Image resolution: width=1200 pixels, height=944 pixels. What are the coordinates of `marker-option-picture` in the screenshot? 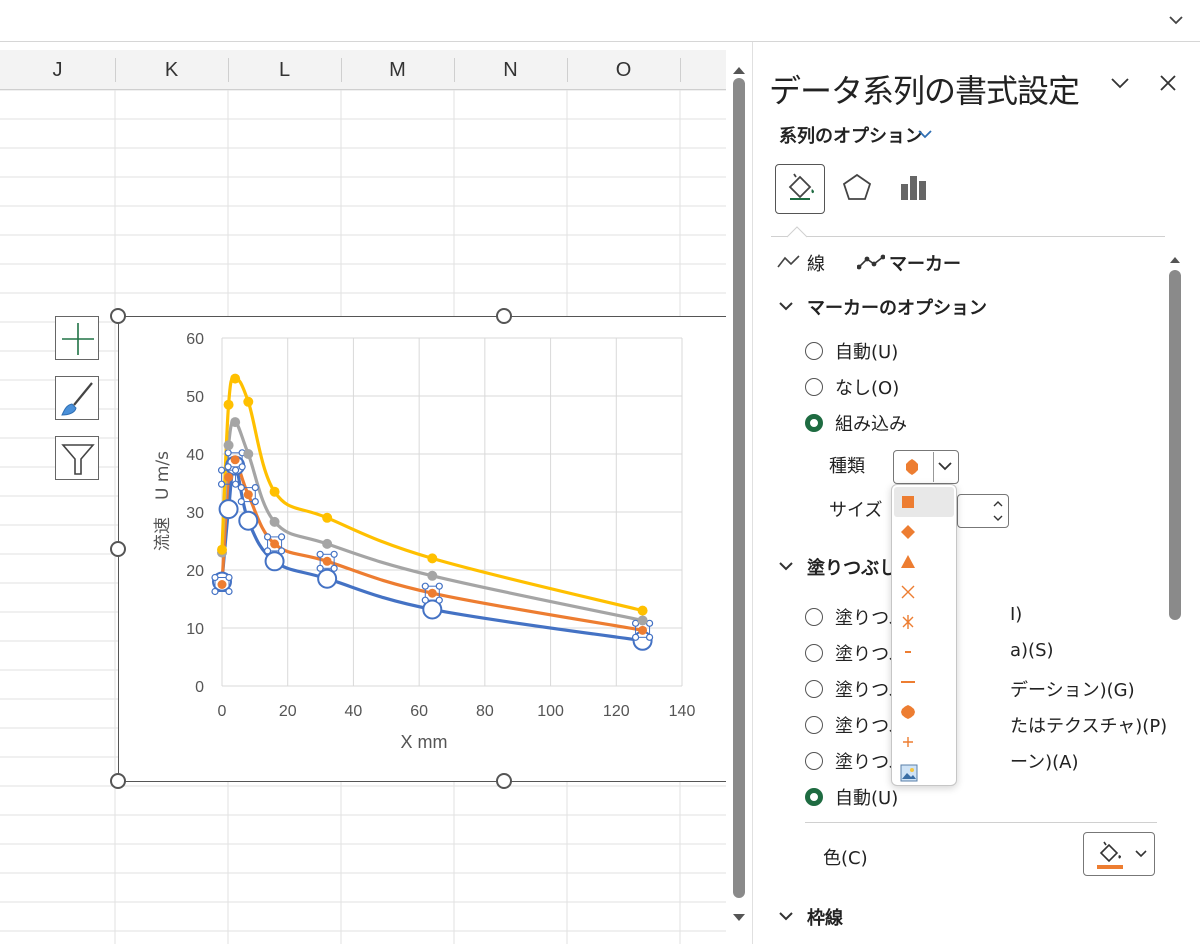 It's located at (924, 772).